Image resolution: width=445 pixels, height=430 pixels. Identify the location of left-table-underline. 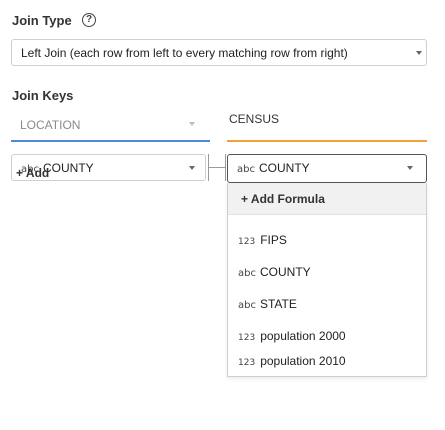
(110, 141).